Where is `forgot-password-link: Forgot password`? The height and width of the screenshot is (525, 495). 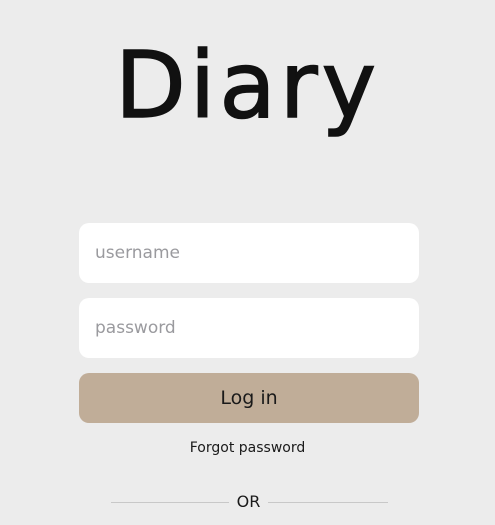 forgot-password-link: Forgot password is located at coordinates (247, 448).